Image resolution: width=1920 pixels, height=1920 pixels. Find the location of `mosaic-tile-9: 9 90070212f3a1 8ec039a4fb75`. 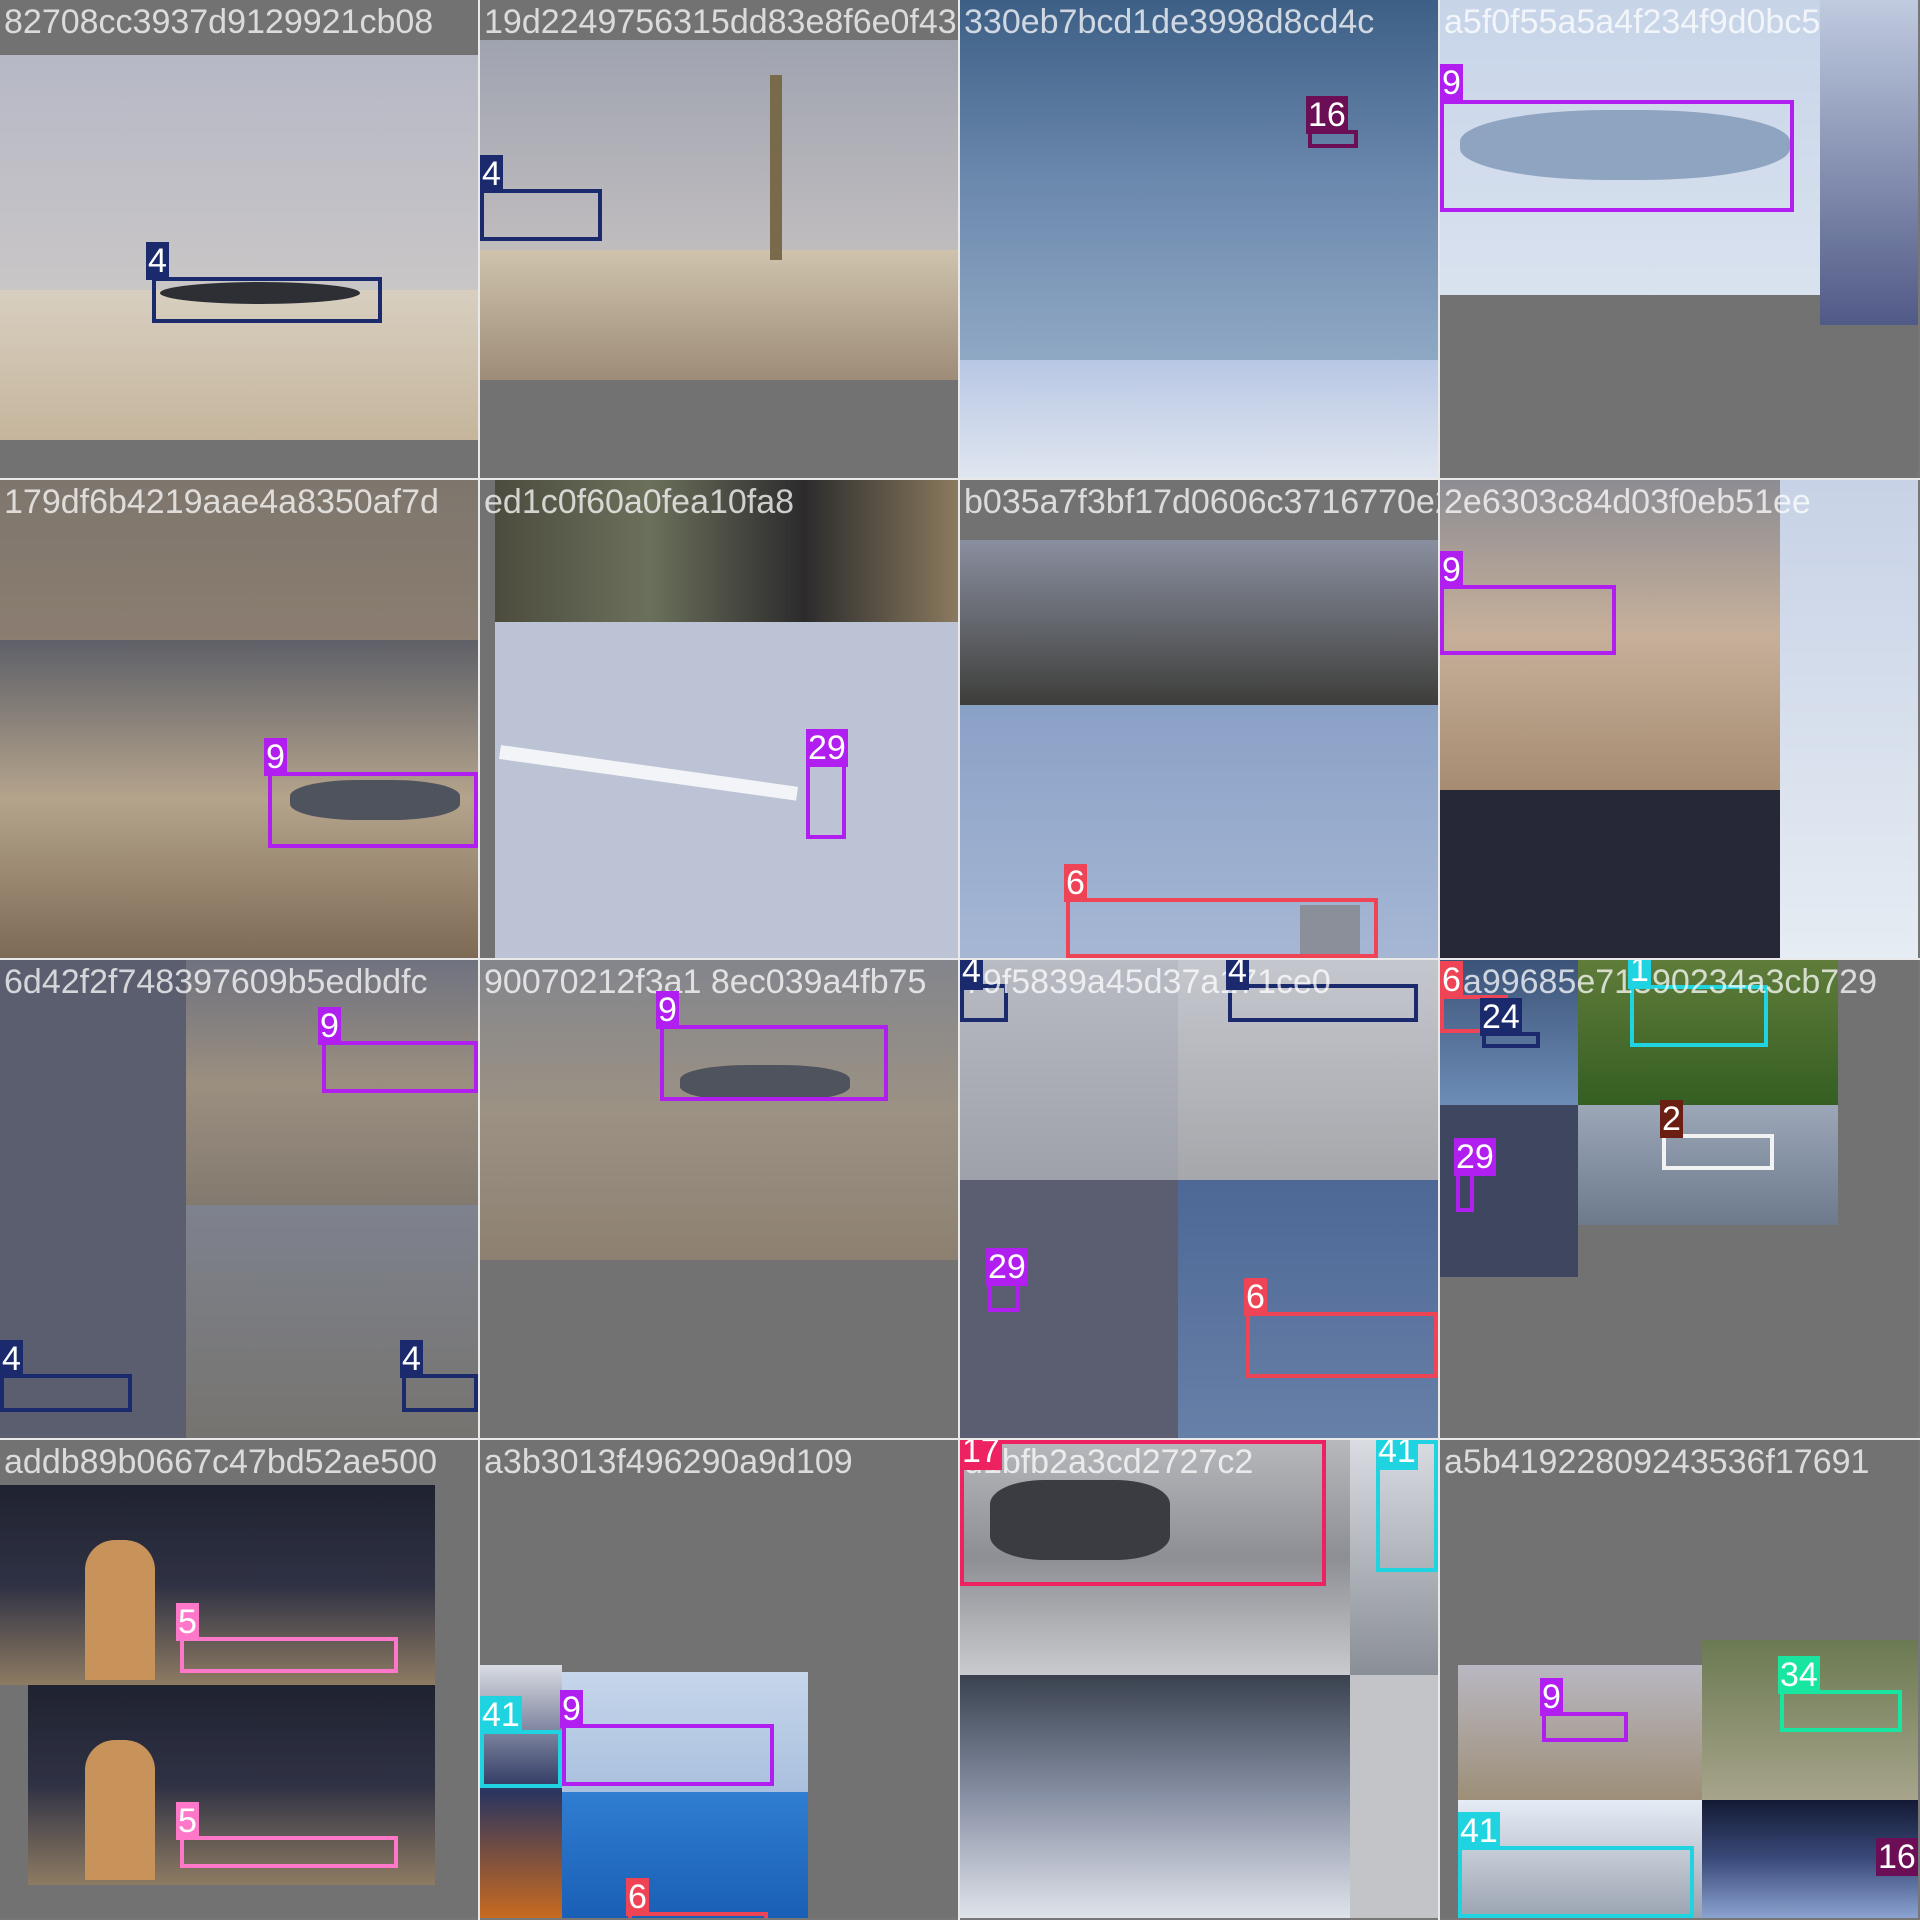

mosaic-tile-9: 9 90070212f3a1 8ec039a4fb75 is located at coordinates (719, 1199).